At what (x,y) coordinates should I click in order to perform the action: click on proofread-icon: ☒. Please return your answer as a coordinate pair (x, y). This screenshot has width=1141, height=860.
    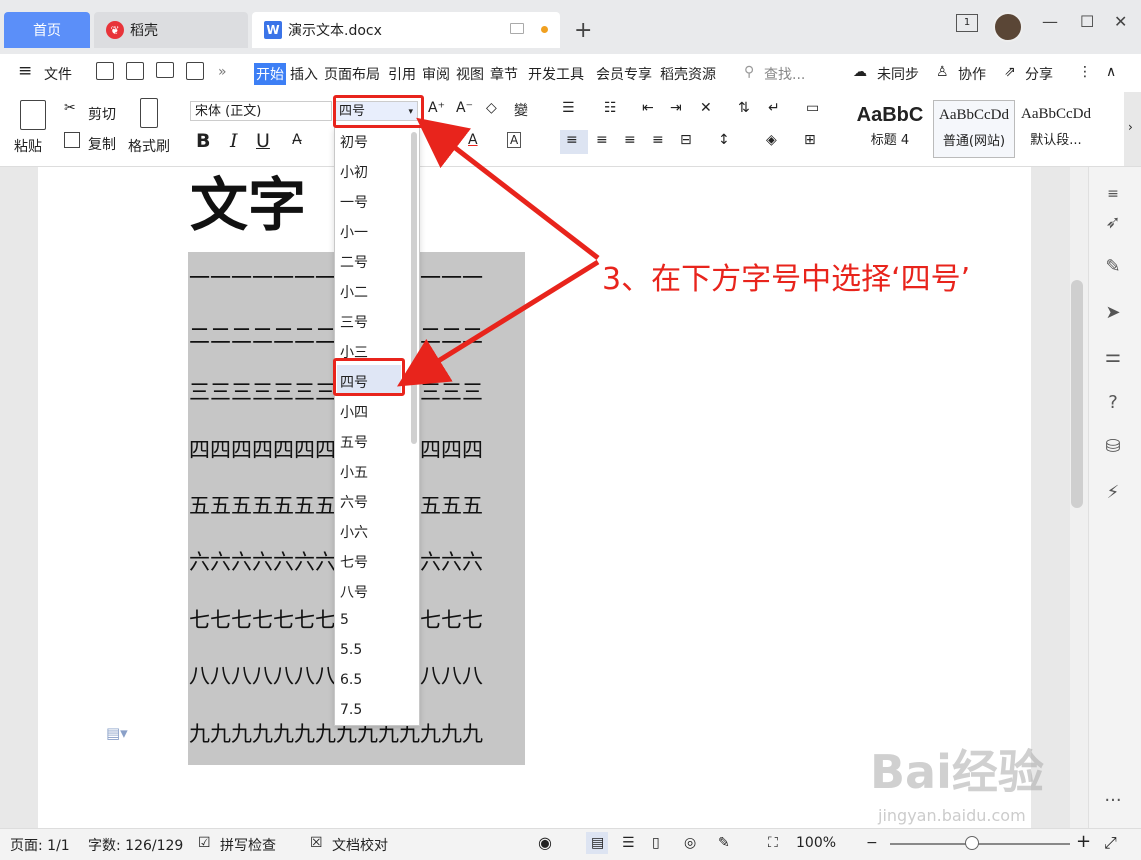
    Looking at the image, I should click on (316, 843).